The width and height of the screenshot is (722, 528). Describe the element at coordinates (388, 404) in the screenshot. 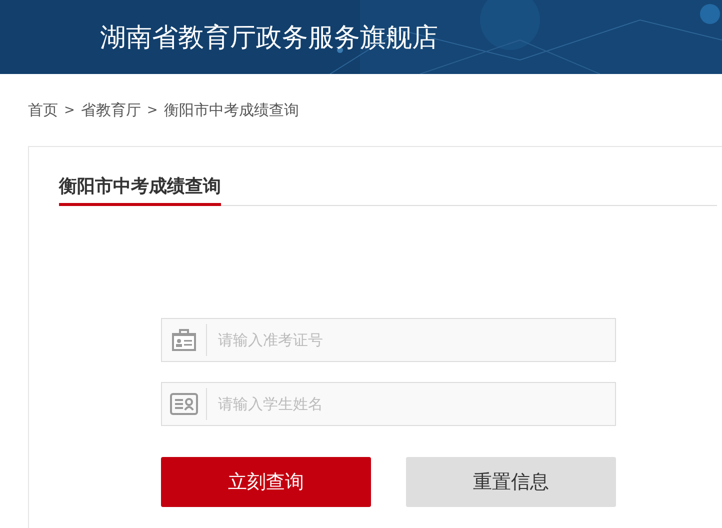

I see `input-field: 请输入学生姓名` at that location.